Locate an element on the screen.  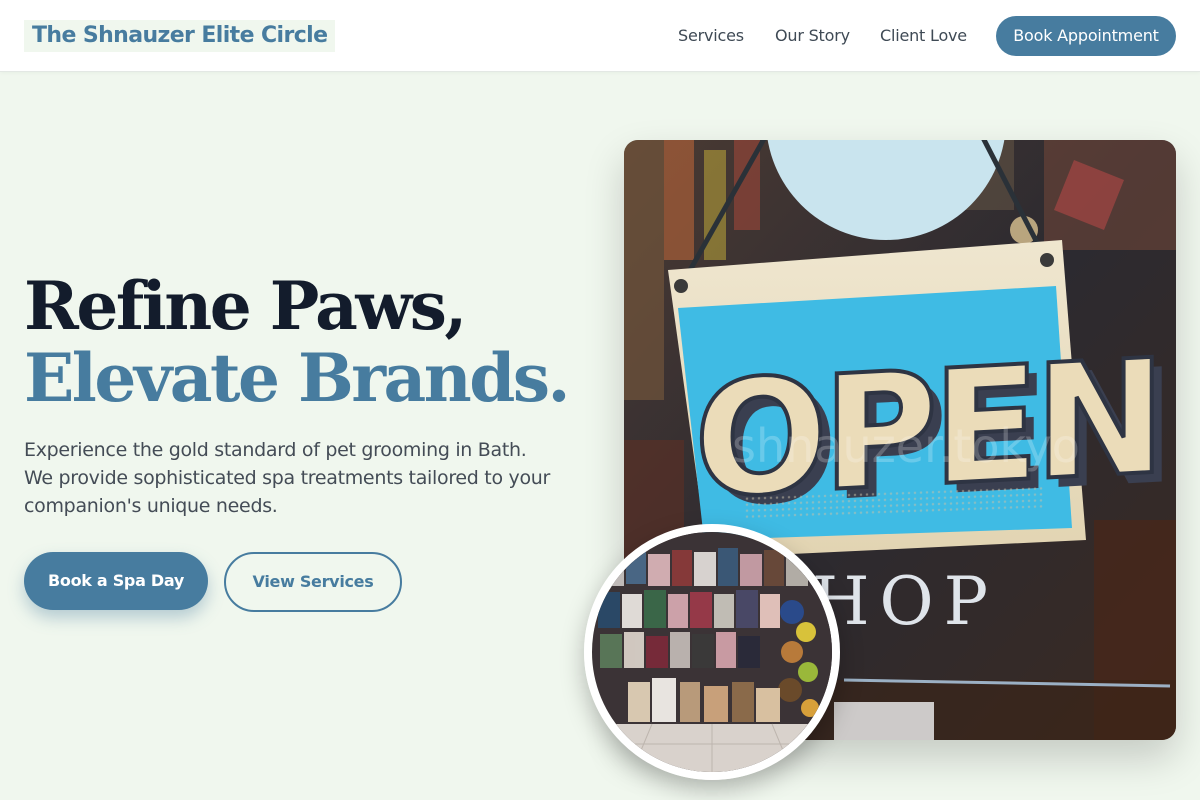
book-appointment-button: Book Appointment is located at coordinates (1086, 36).